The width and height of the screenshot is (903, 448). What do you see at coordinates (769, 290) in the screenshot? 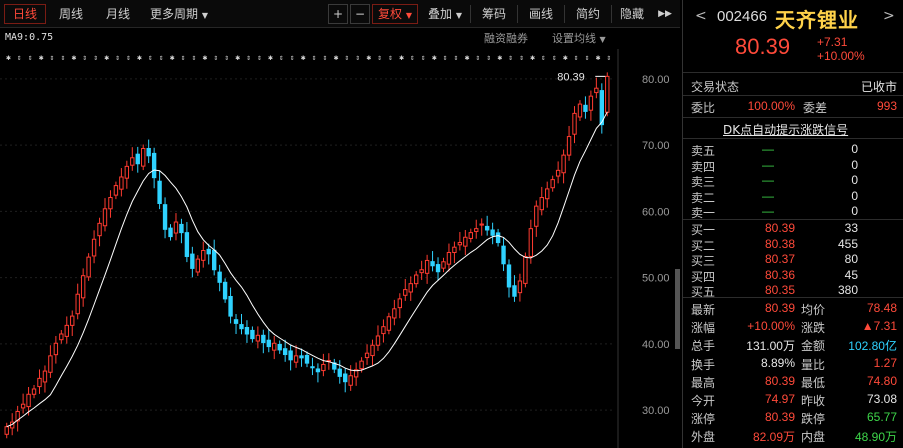
I see `bid-level-price: 80.35` at bounding box center [769, 290].